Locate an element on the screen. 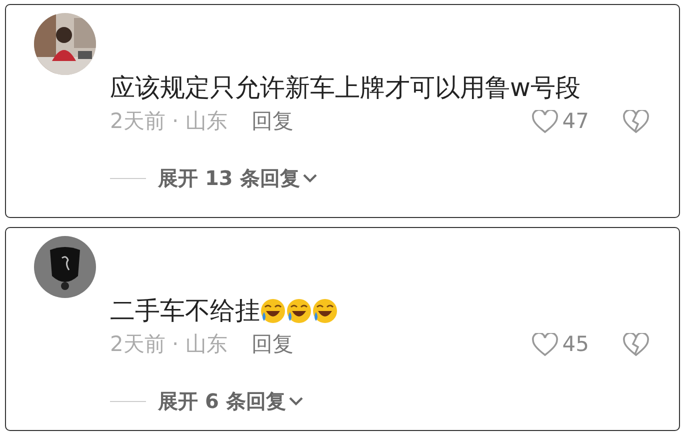 Image resolution: width=685 pixels, height=437 pixels. like-count: 47 is located at coordinates (575, 122).